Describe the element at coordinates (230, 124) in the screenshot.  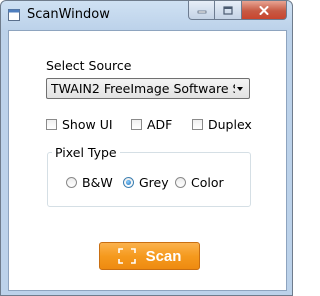
I see `duplex-label: Duplex` at that location.